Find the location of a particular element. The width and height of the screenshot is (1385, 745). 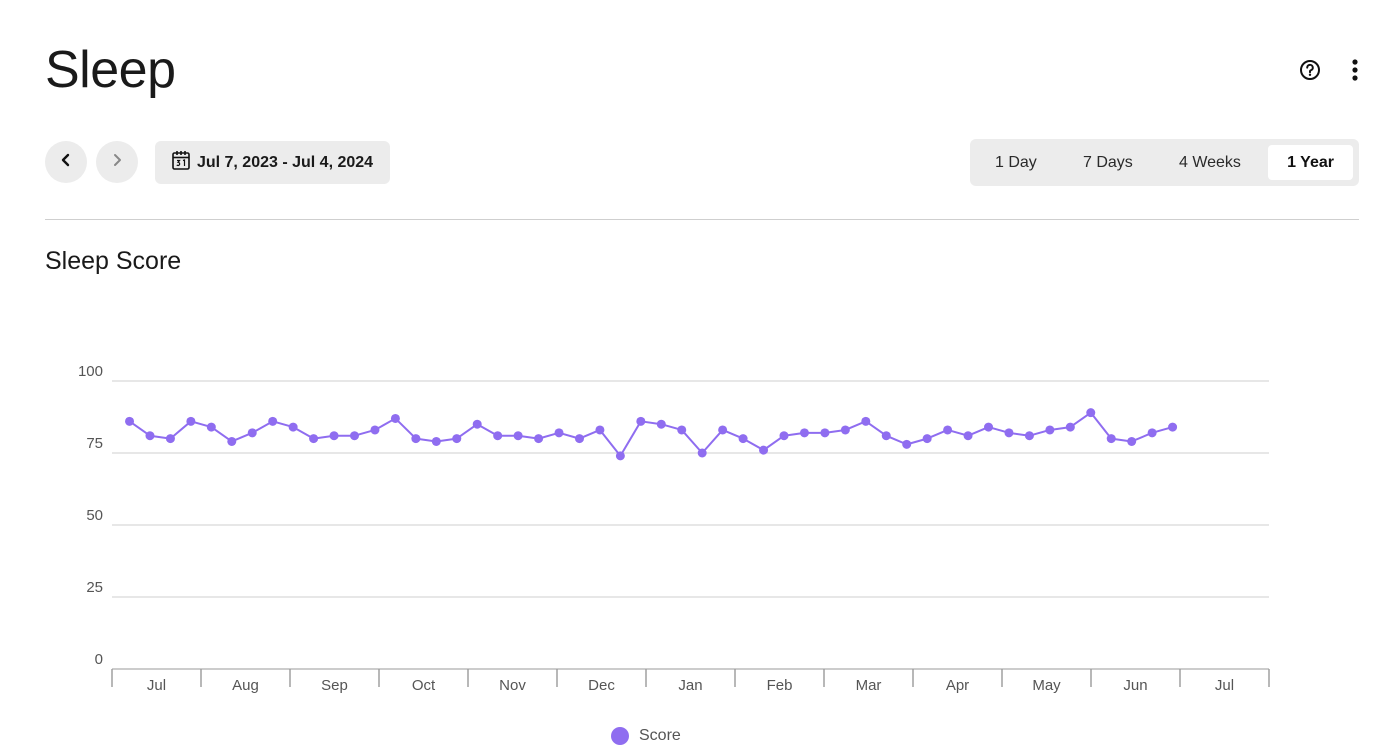

x-tick-label: Aug is located at coordinates (245, 685).